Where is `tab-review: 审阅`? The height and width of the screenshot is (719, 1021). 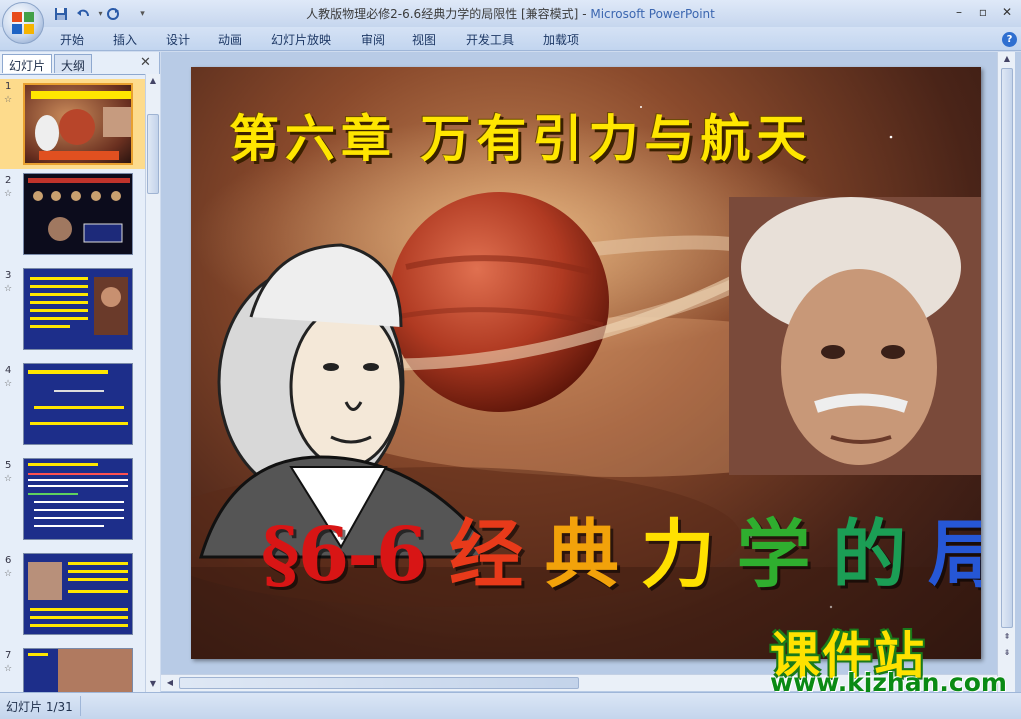 tab-review: 审阅 is located at coordinates (373, 39).